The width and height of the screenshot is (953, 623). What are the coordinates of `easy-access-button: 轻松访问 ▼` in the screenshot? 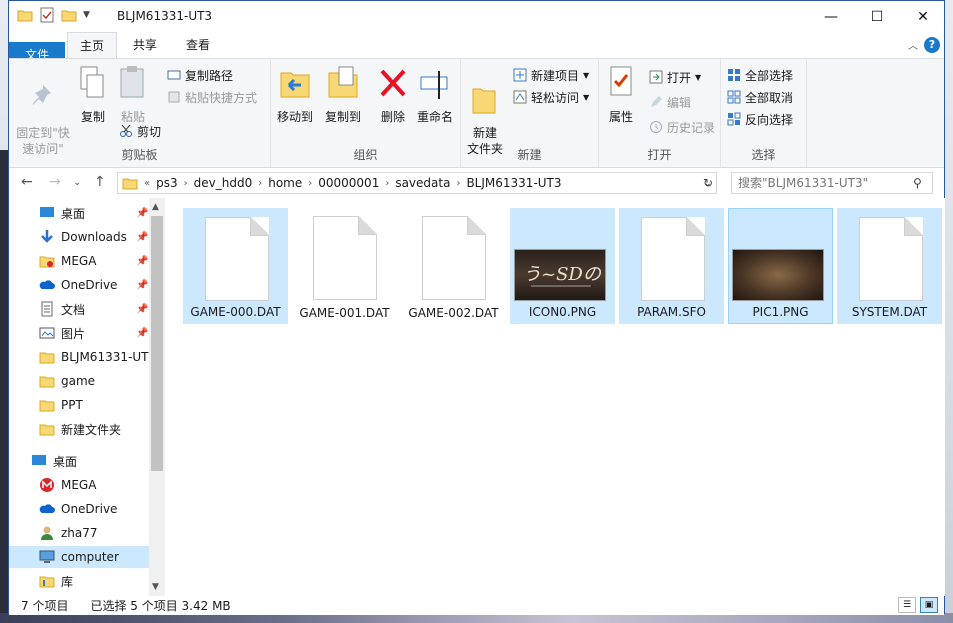 It's located at (551, 97).